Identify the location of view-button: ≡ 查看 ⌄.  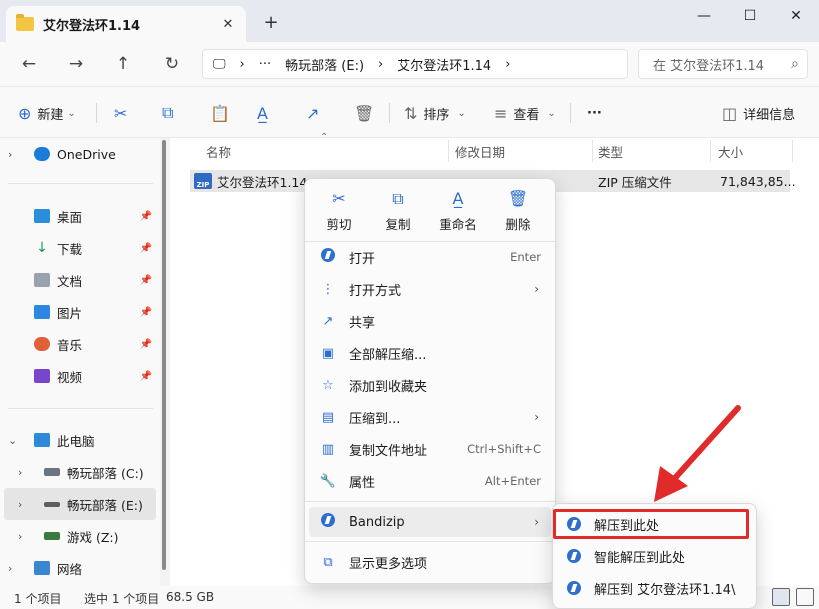
(525, 113).